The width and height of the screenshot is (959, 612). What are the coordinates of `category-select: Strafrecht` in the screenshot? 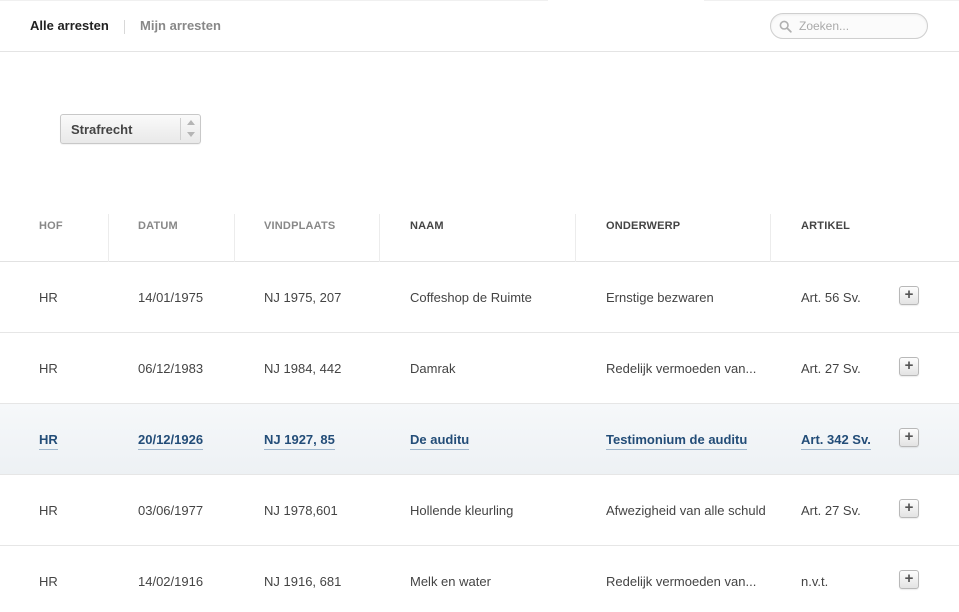 It's located at (130, 129).